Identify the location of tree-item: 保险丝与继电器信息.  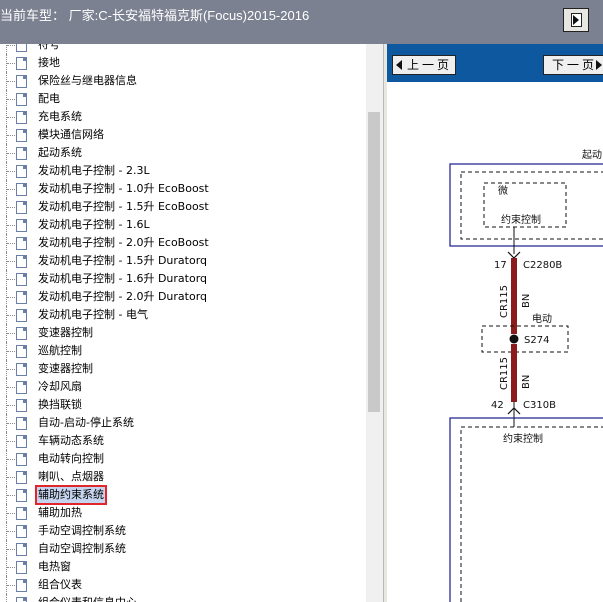
(183, 81).